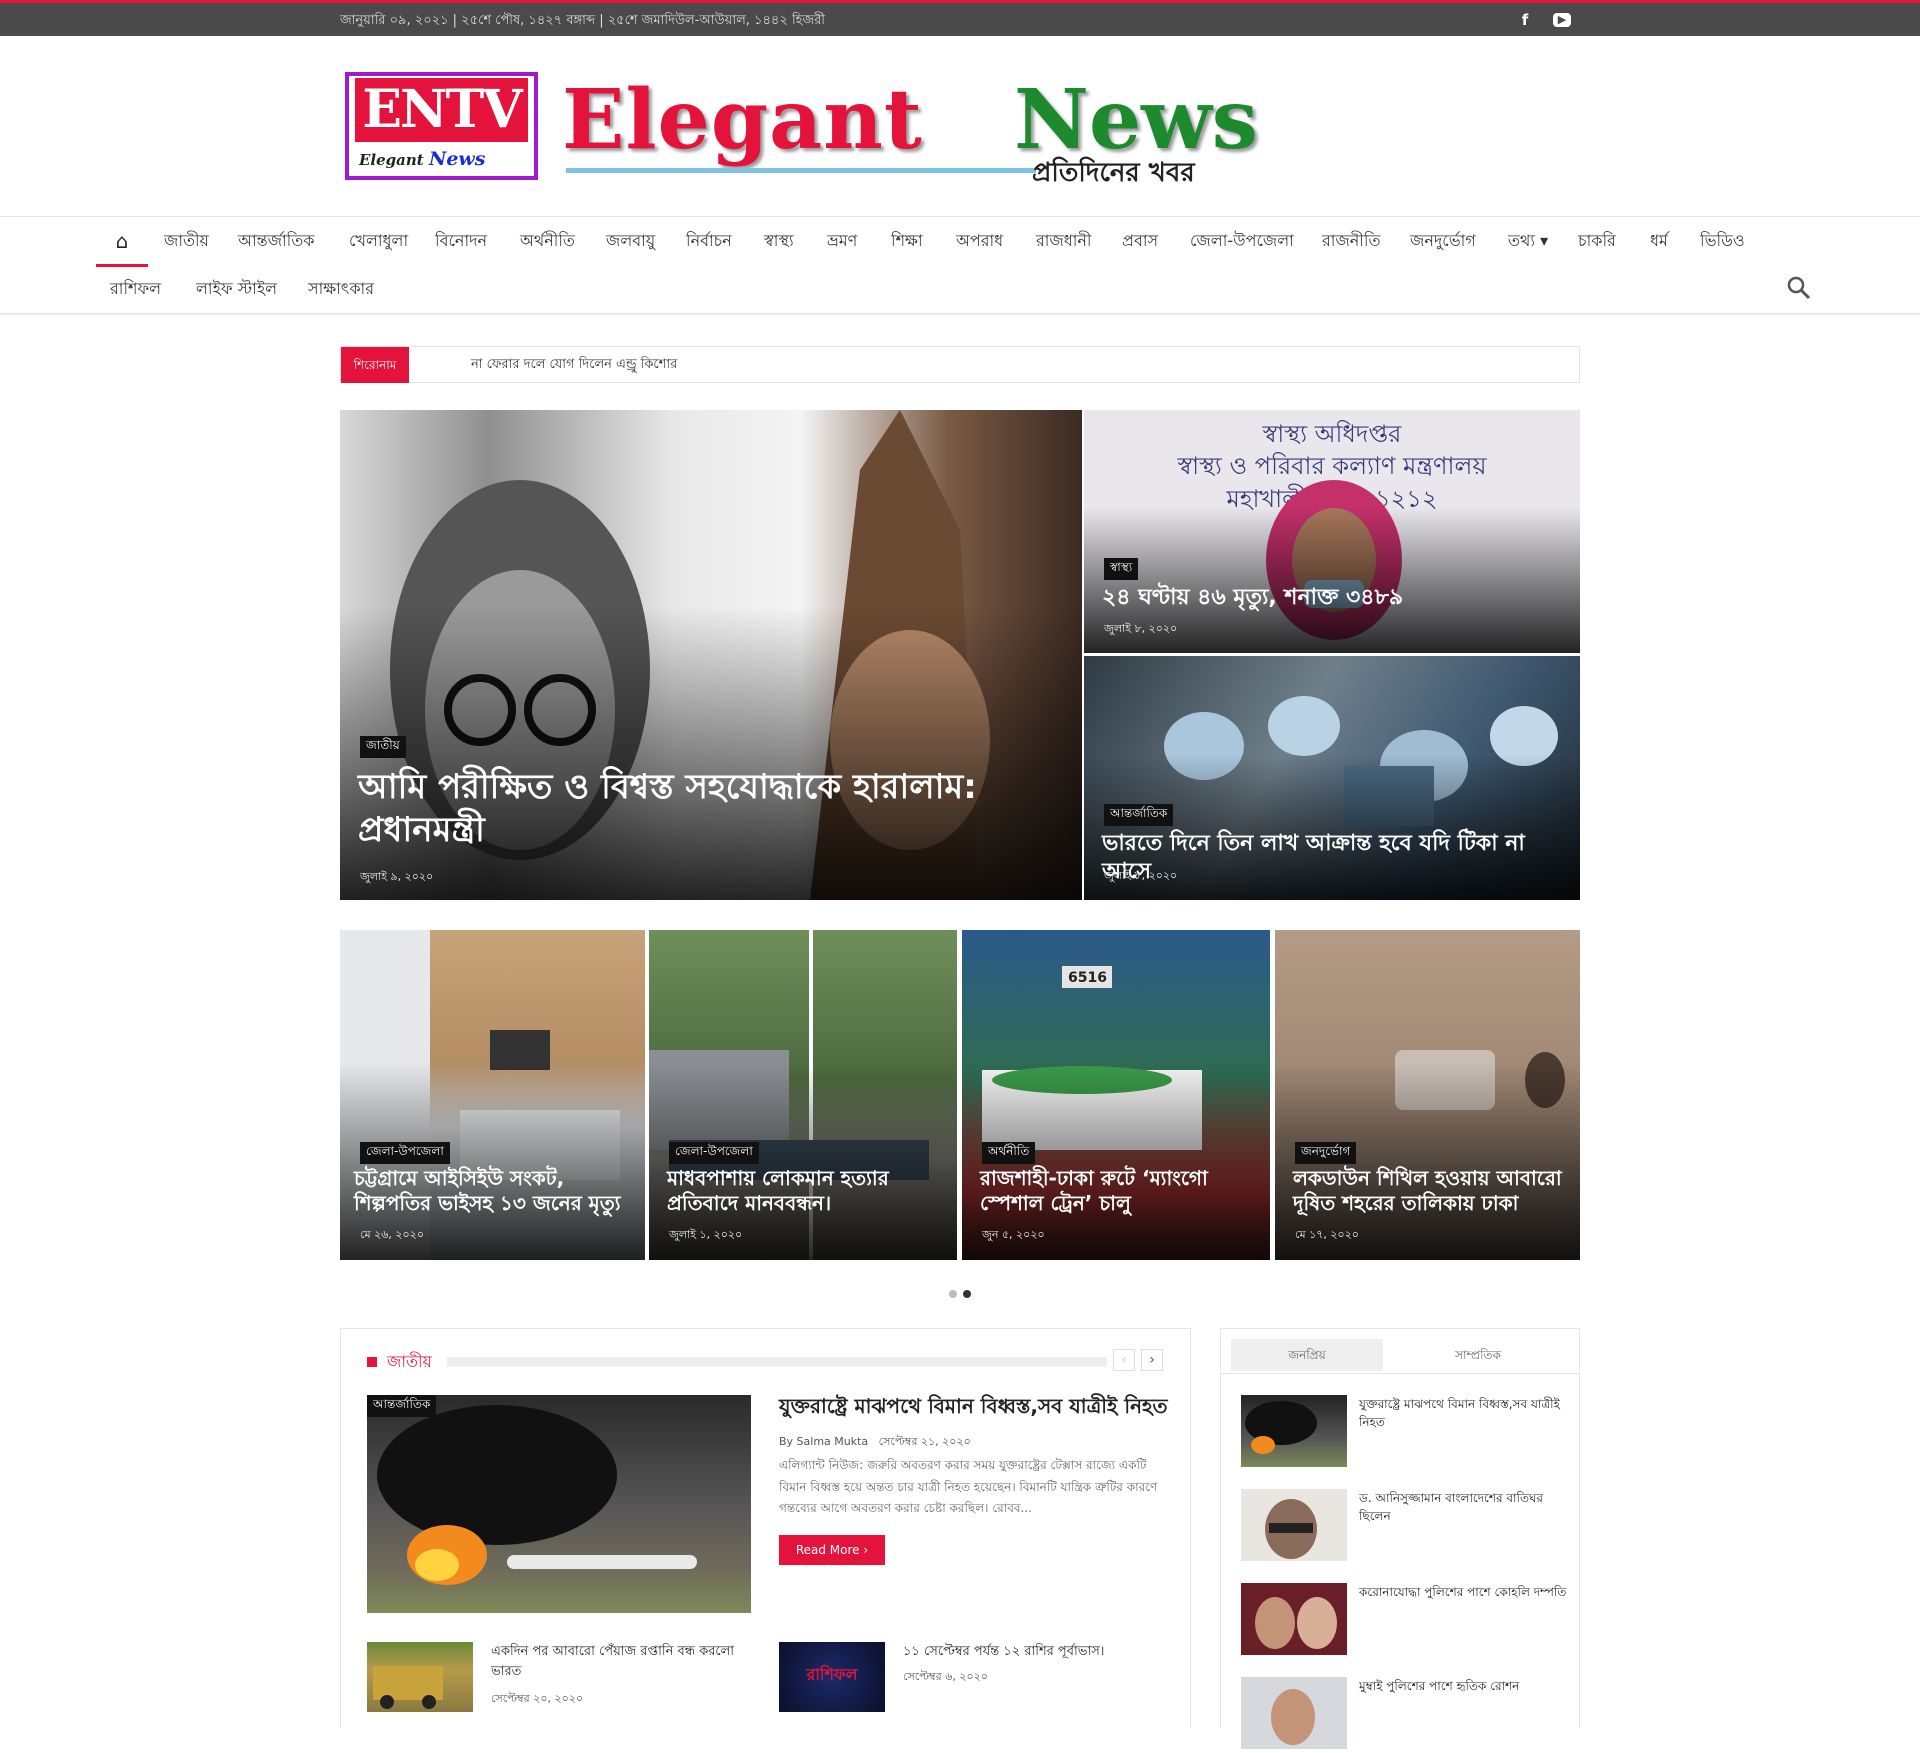 This screenshot has width=1920, height=1753. Describe the element at coordinates (801, 170) in the screenshot. I see `brand-underline` at that location.